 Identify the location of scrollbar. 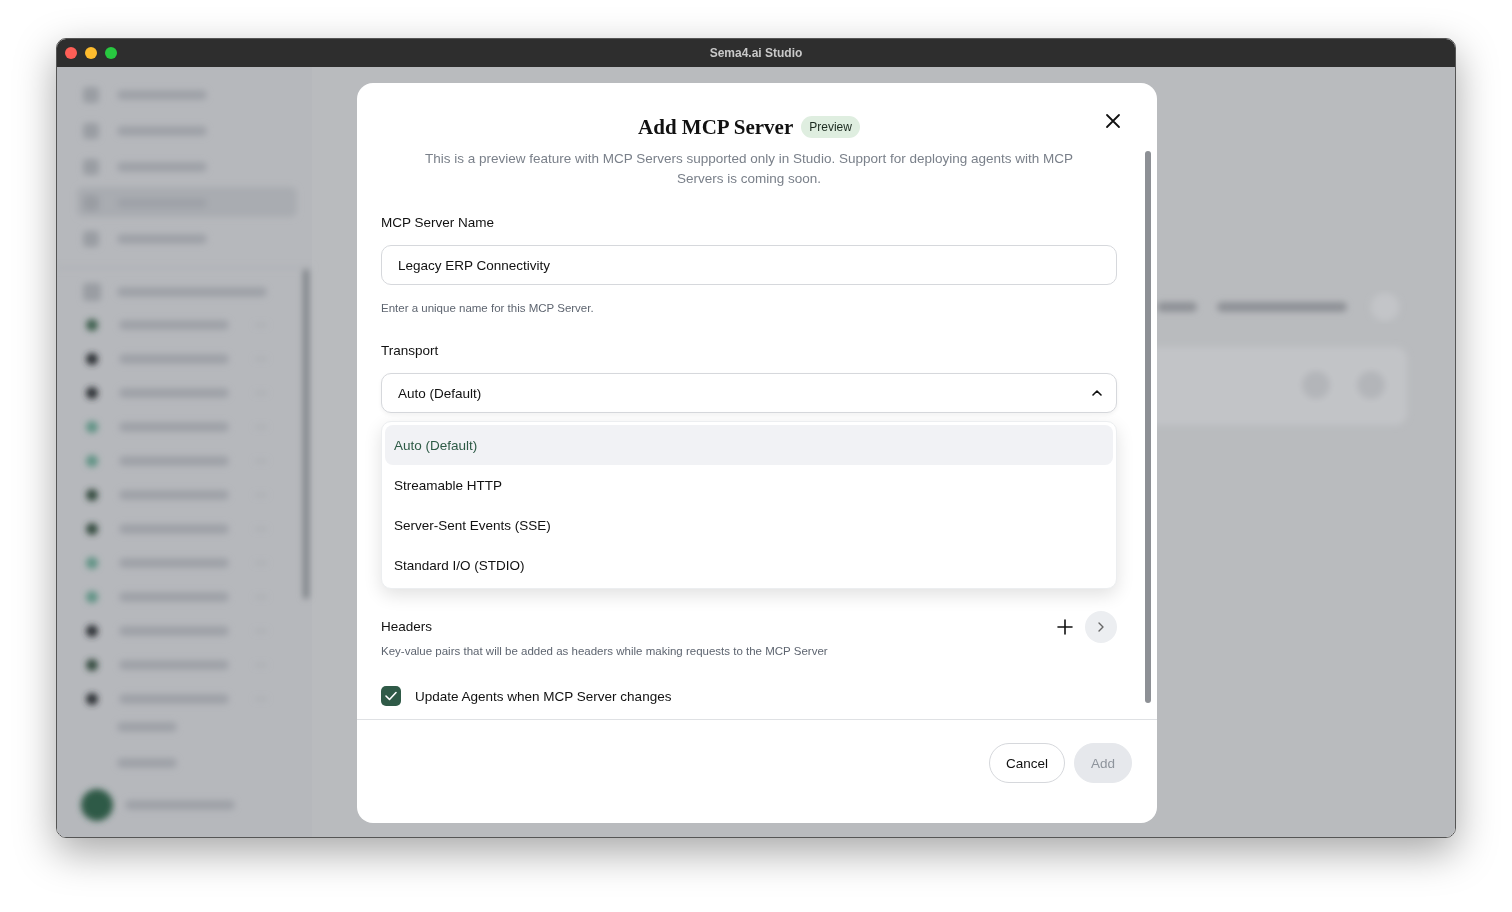
(1148, 427).